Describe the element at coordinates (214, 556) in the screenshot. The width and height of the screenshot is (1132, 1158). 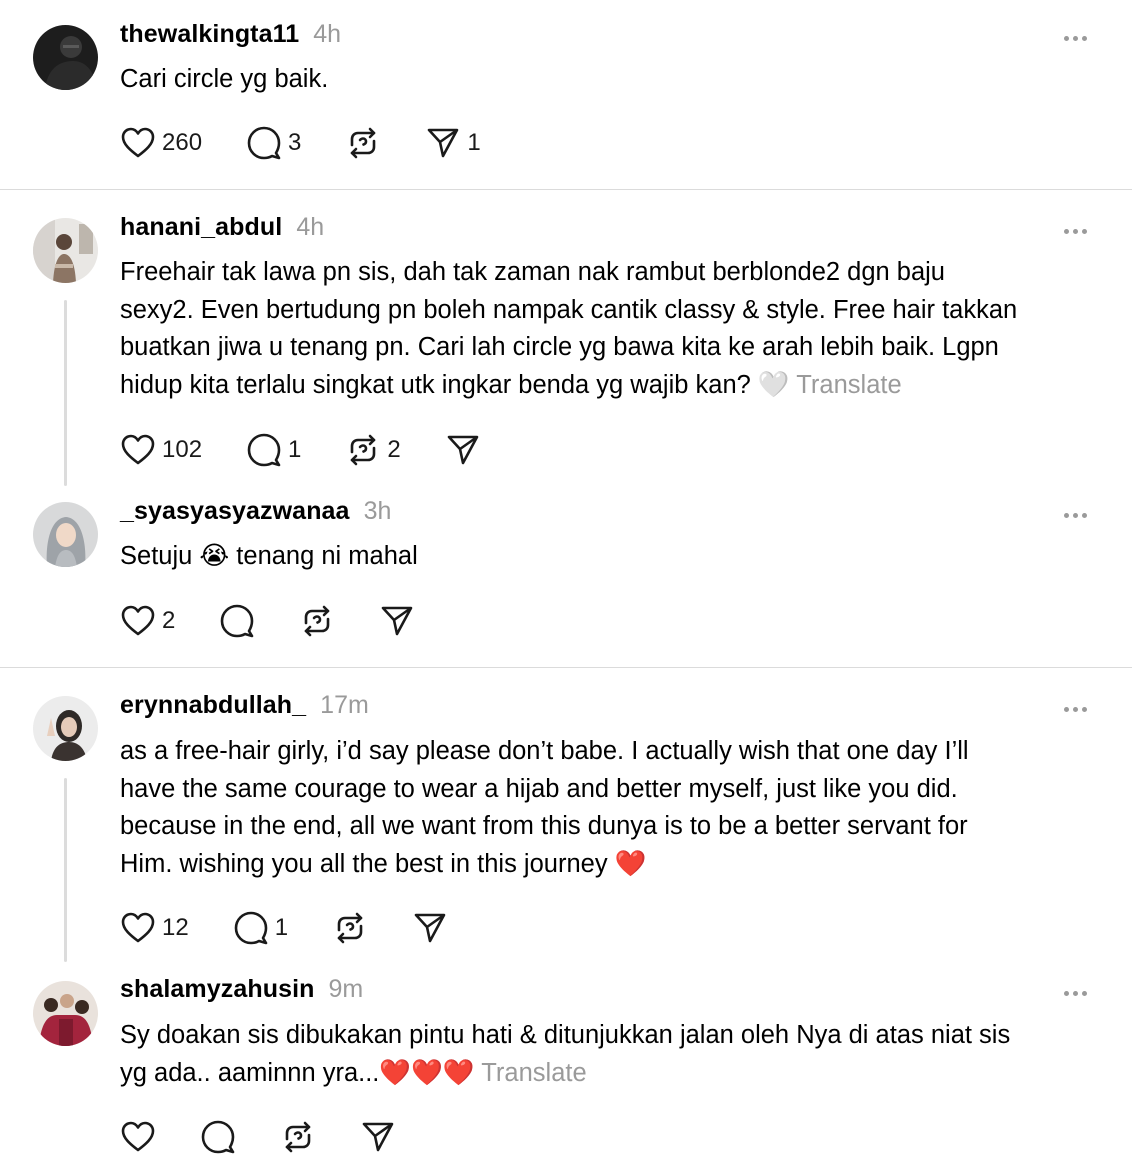
I see `crying-emoji: 😭` at that location.